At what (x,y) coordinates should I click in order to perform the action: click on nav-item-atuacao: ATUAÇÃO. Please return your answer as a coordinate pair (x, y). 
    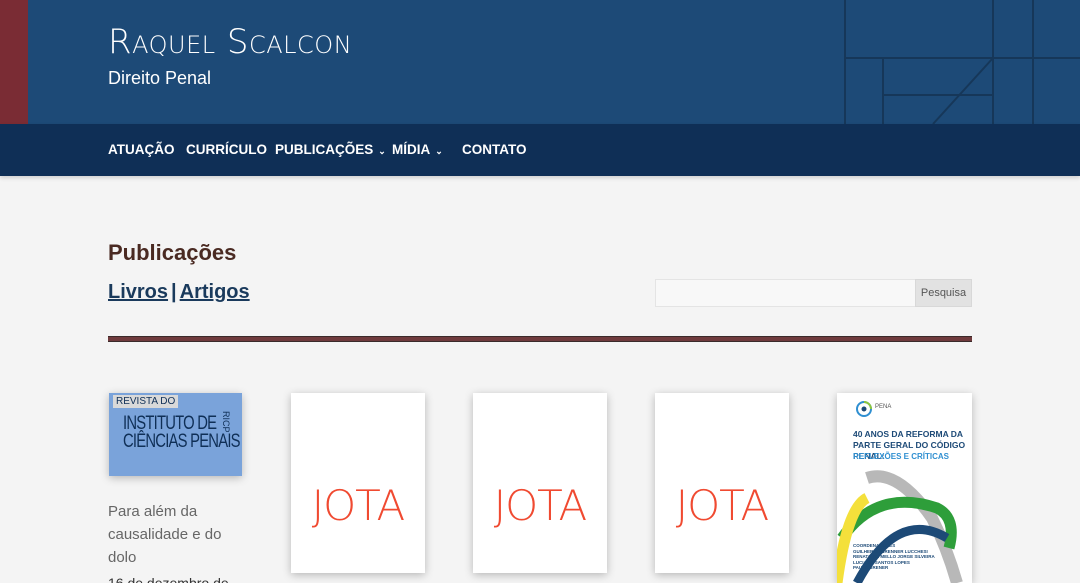
    Looking at the image, I should click on (141, 149).